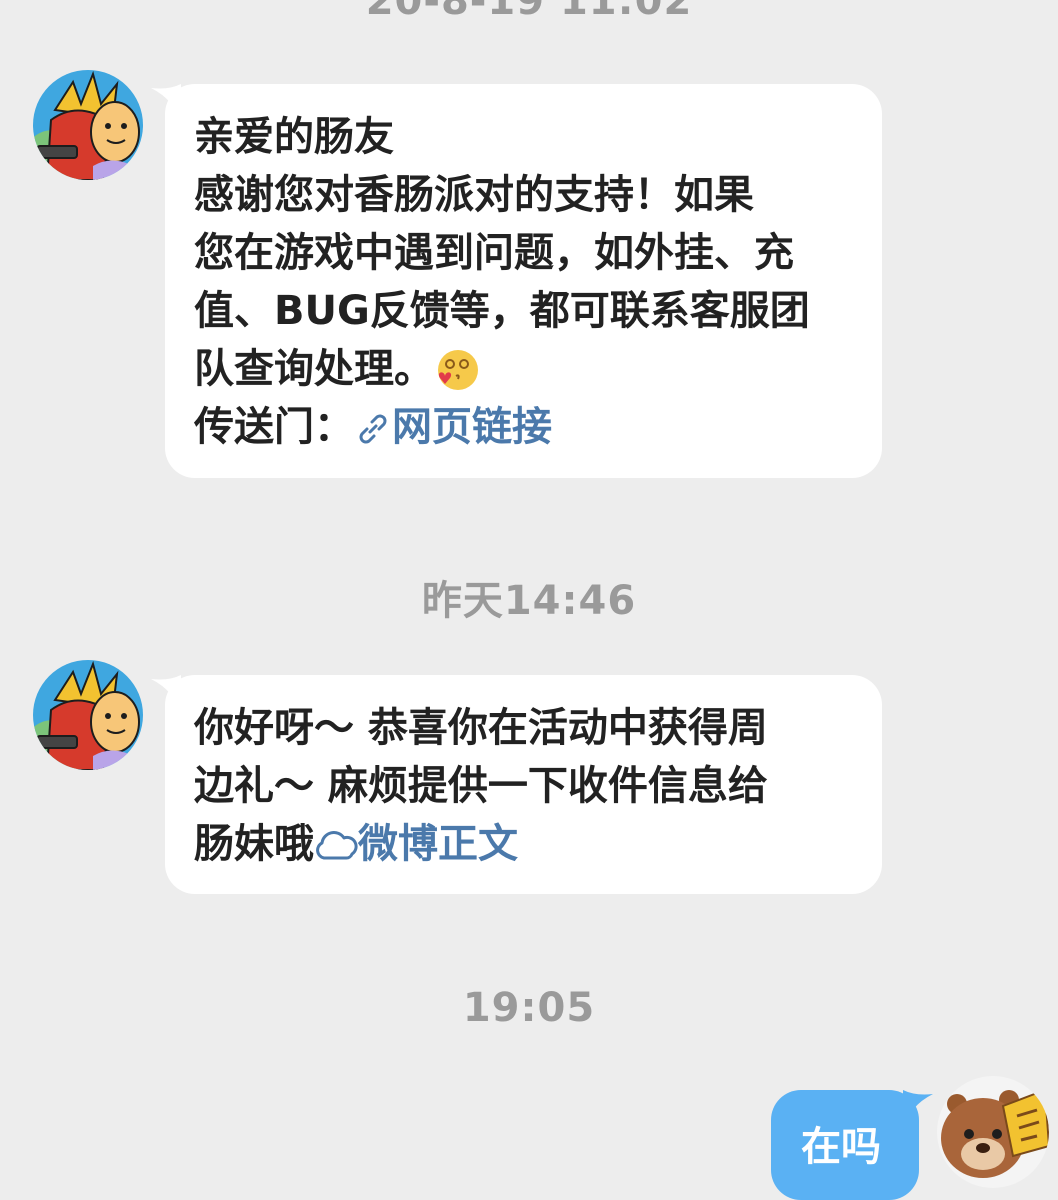  Describe the element at coordinates (524, 369) in the screenshot. I see `message-line-with-emoji: 队查询处理。` at that location.